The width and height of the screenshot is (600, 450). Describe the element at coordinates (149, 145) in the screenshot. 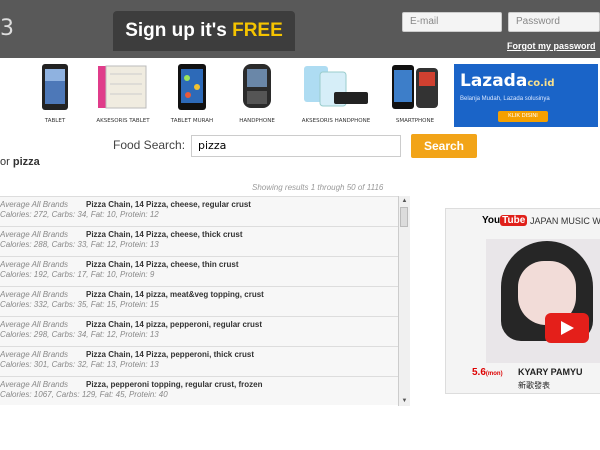

I see `food-search-label: Food Search:` at that location.